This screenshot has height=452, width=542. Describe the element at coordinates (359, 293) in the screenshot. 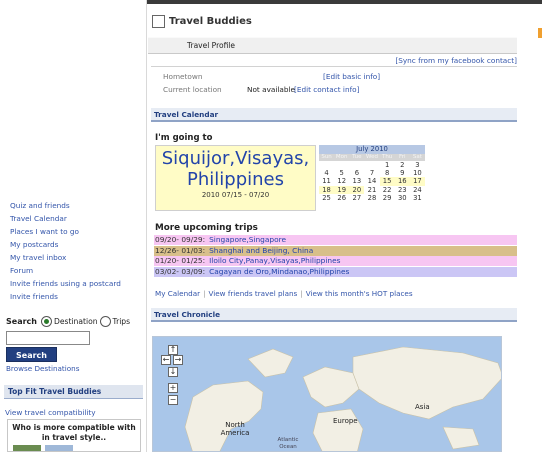

I see `hot-places-link: View this month's HOT places` at that location.